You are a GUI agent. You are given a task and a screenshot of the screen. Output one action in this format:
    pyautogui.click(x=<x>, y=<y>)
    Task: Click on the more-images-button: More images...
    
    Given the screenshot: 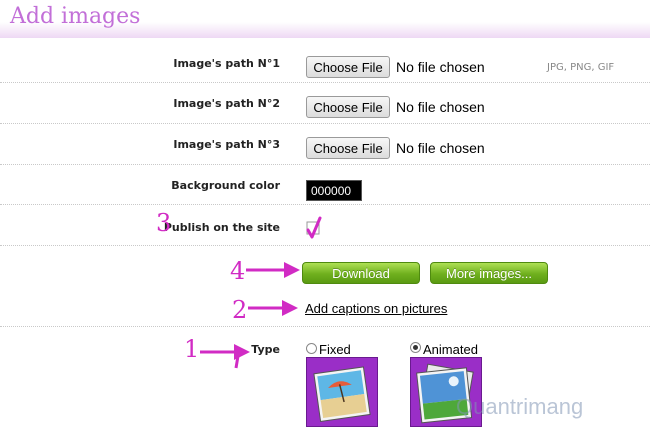 What is the action you would take?
    pyautogui.click(x=489, y=273)
    